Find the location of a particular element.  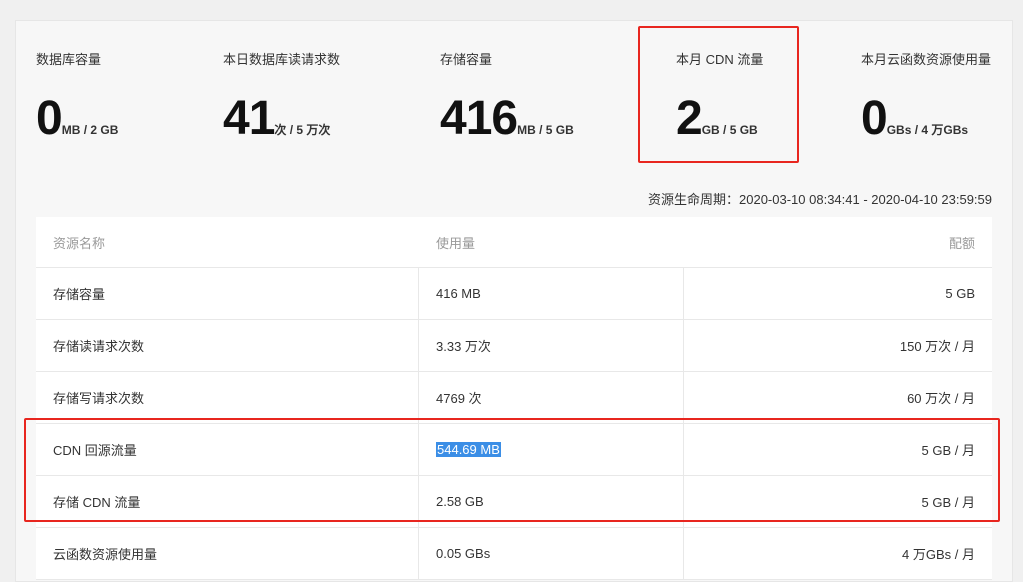

stat-db-capacity: 数据库容量 0MB / 2 GB is located at coordinates (77, 97).